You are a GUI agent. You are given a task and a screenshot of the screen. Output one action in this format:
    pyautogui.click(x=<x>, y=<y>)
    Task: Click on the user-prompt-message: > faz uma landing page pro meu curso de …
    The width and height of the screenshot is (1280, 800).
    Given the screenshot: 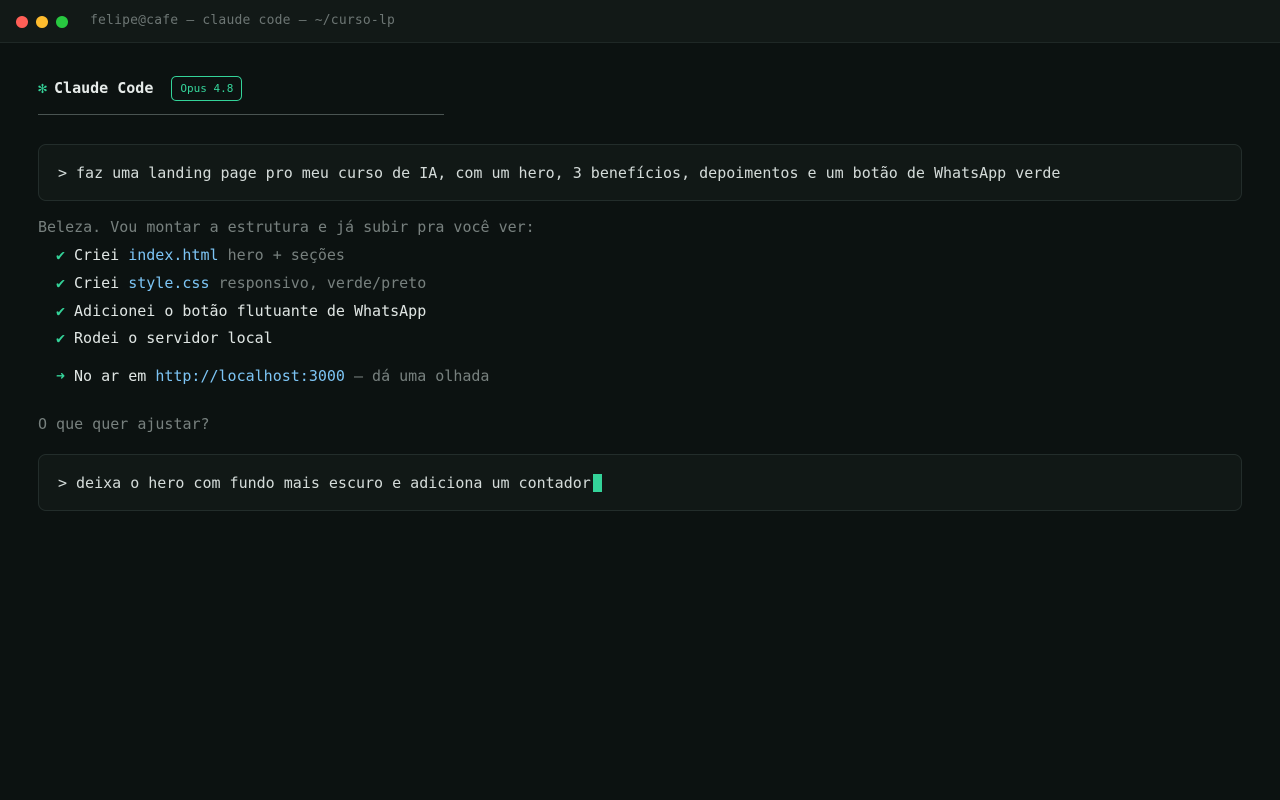 What is the action you would take?
    pyautogui.click(x=640, y=172)
    